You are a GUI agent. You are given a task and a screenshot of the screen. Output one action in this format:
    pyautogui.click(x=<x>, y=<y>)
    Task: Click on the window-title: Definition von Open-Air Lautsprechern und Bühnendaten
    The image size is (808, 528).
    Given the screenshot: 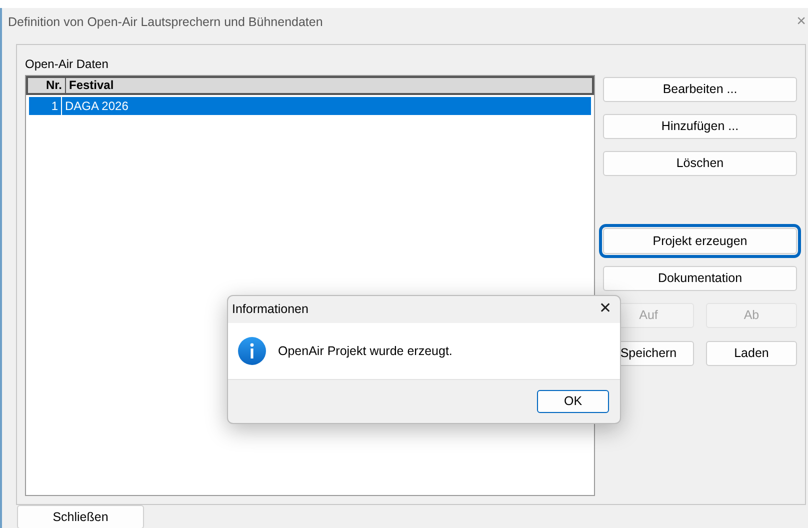 What is the action you would take?
    pyautogui.click(x=165, y=22)
    